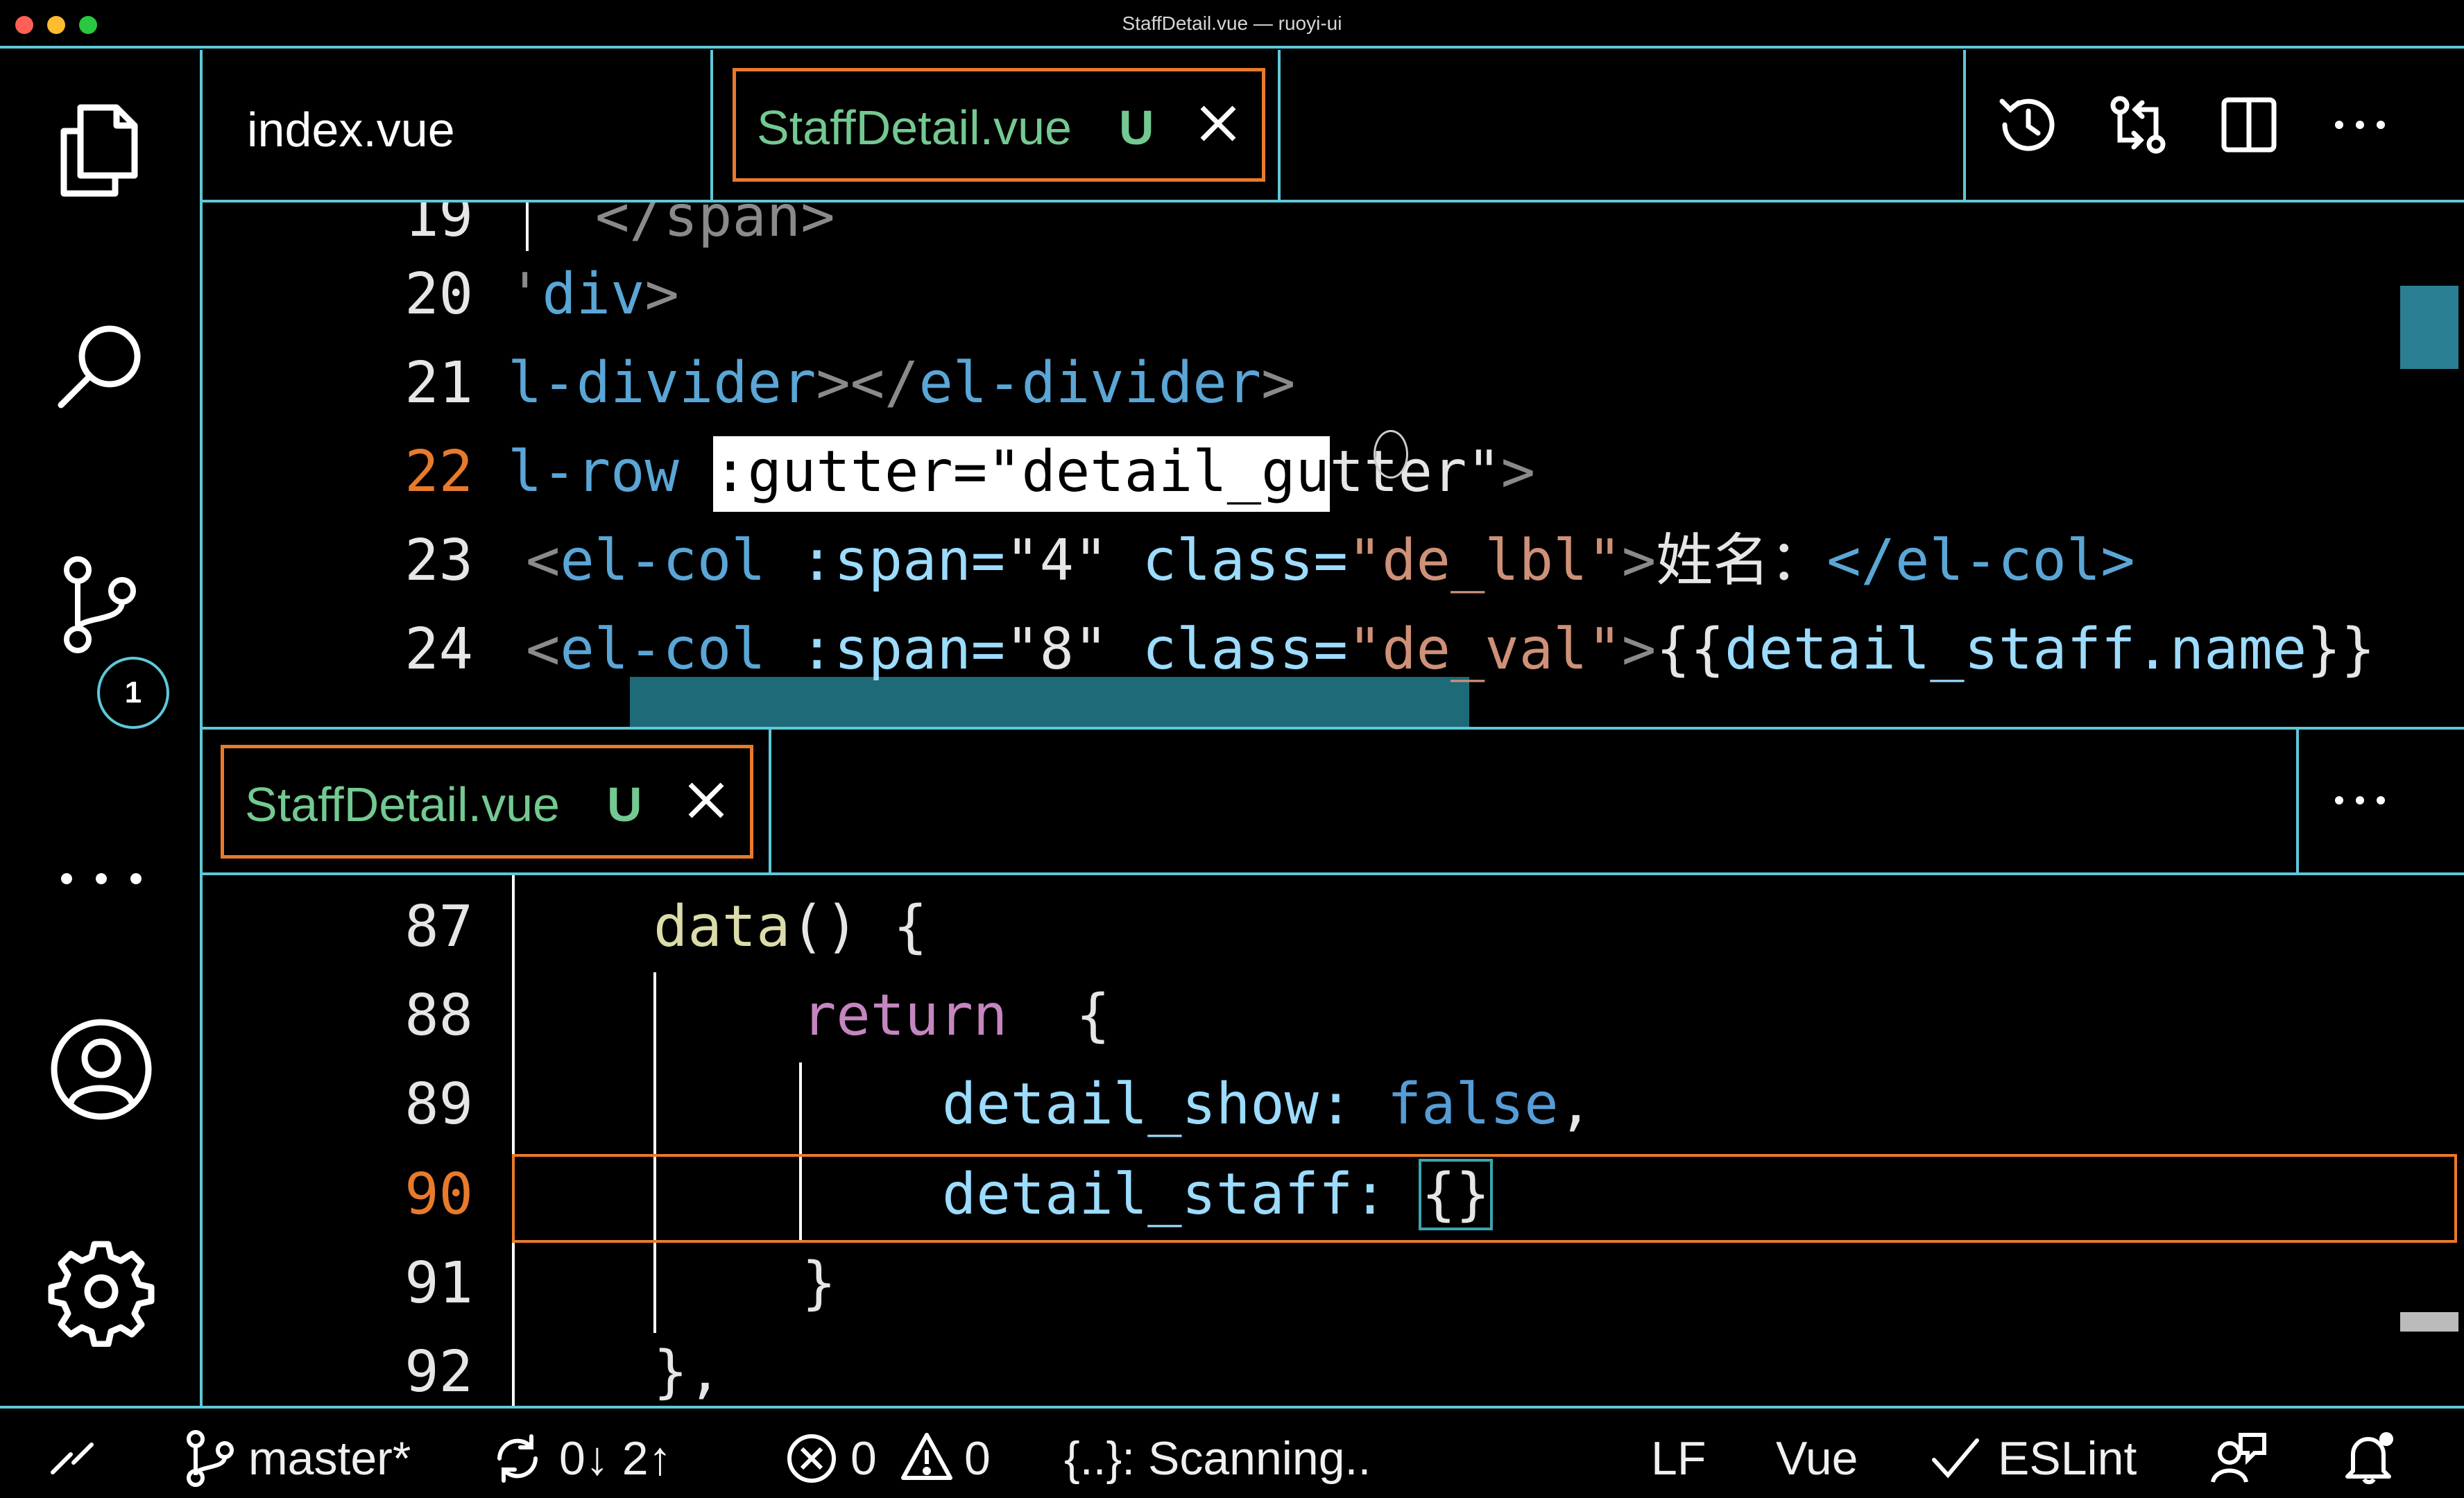 Image resolution: width=2464 pixels, height=1498 pixels. I want to click on code-line-89: detail_show: false,, so click(1267, 1104).